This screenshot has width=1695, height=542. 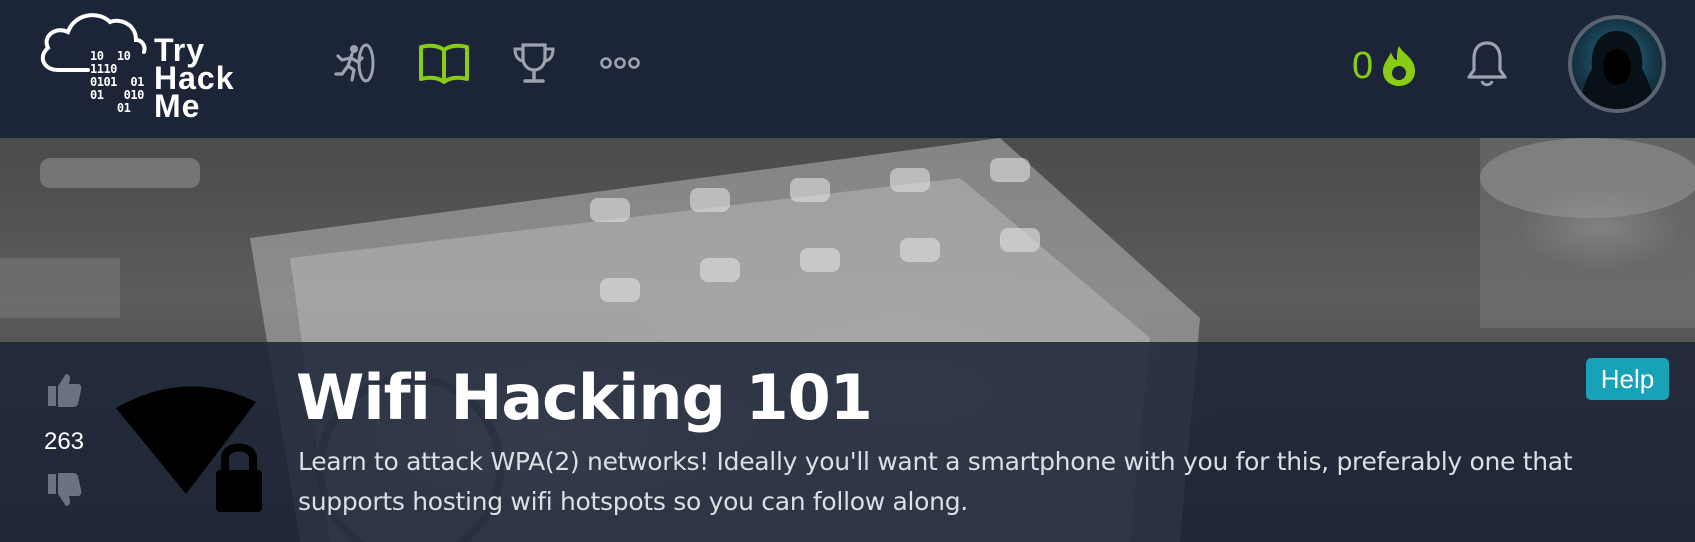 I want to click on streak-counter: 0, so click(x=1385, y=66).